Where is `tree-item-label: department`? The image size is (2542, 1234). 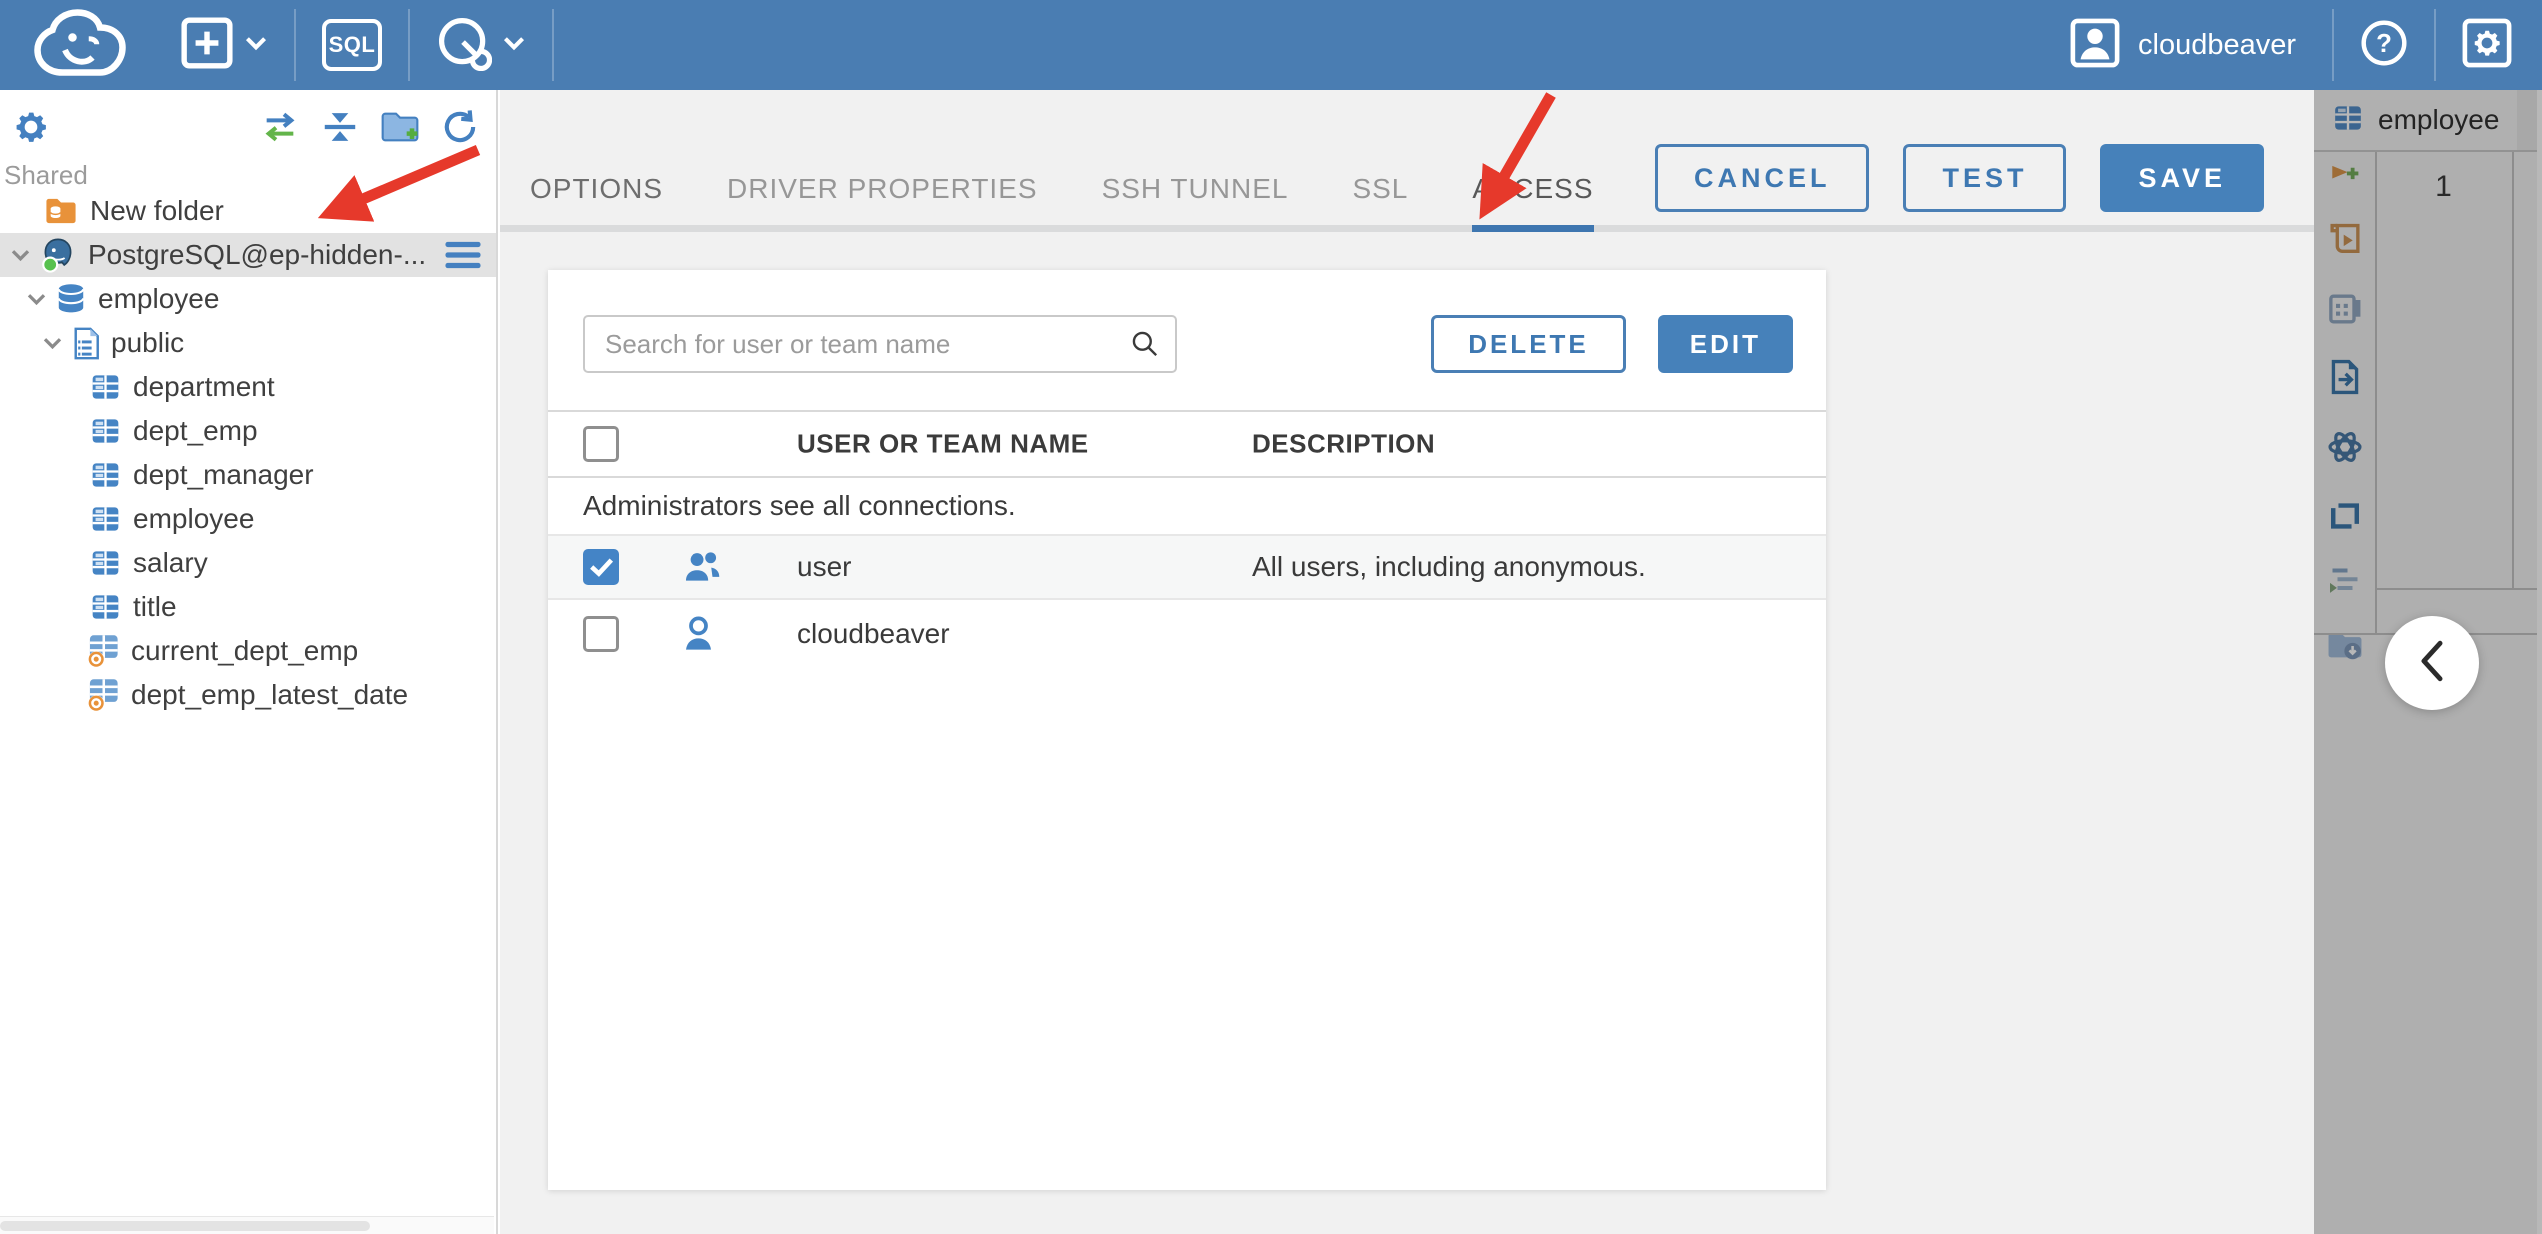
tree-item-label: department is located at coordinates (204, 386).